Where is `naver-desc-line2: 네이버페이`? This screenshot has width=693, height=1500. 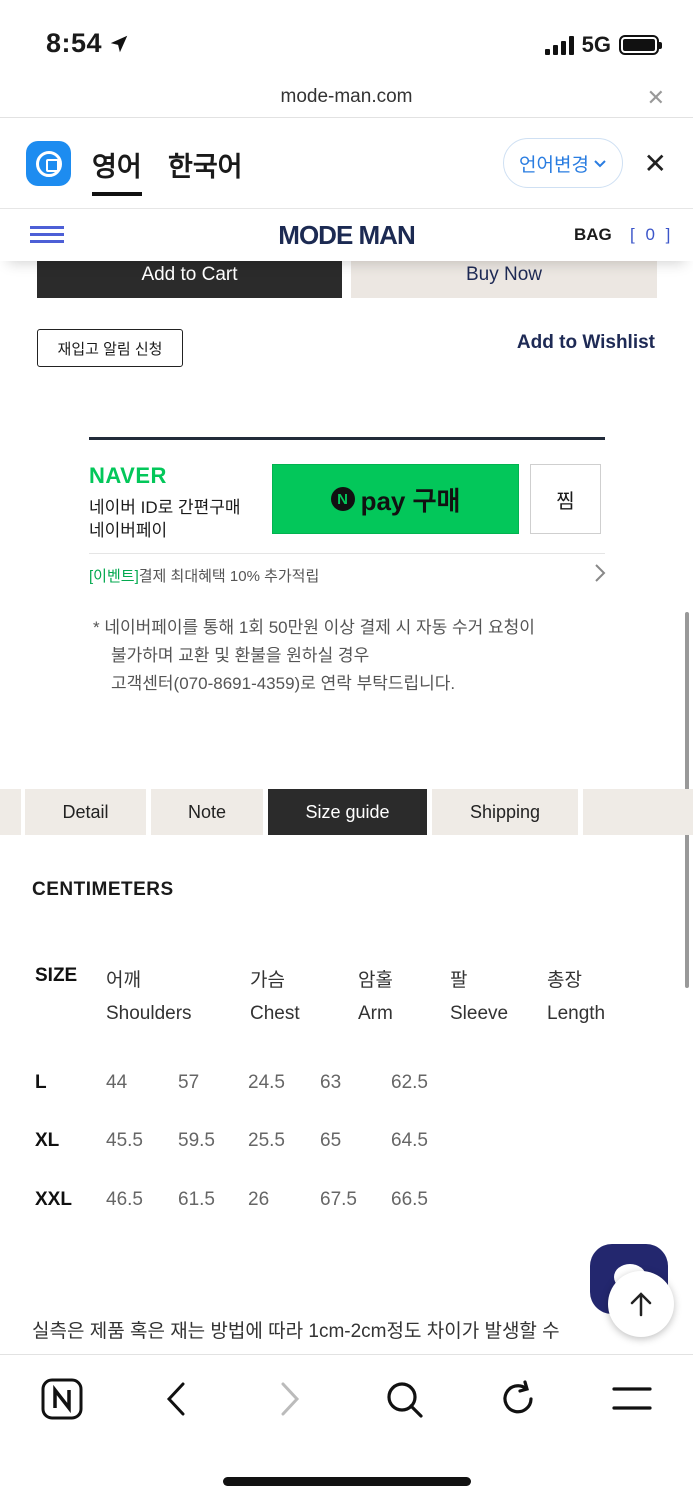
naver-desc-line2: 네이버페이 is located at coordinates (128, 530).